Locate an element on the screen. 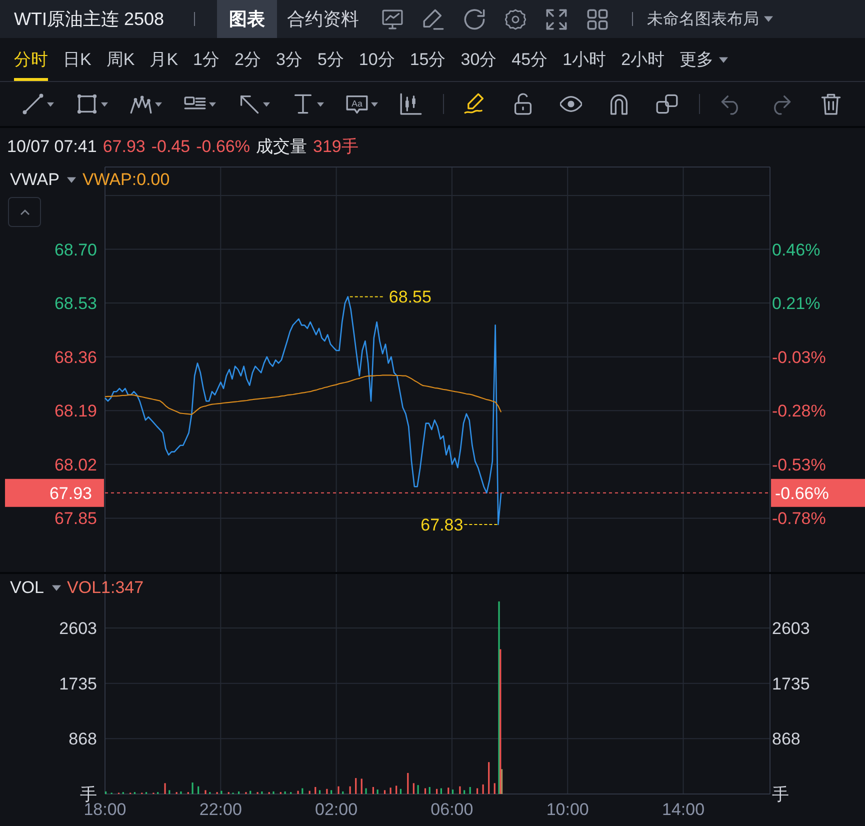  squares-icon is located at coordinates (667, 104).